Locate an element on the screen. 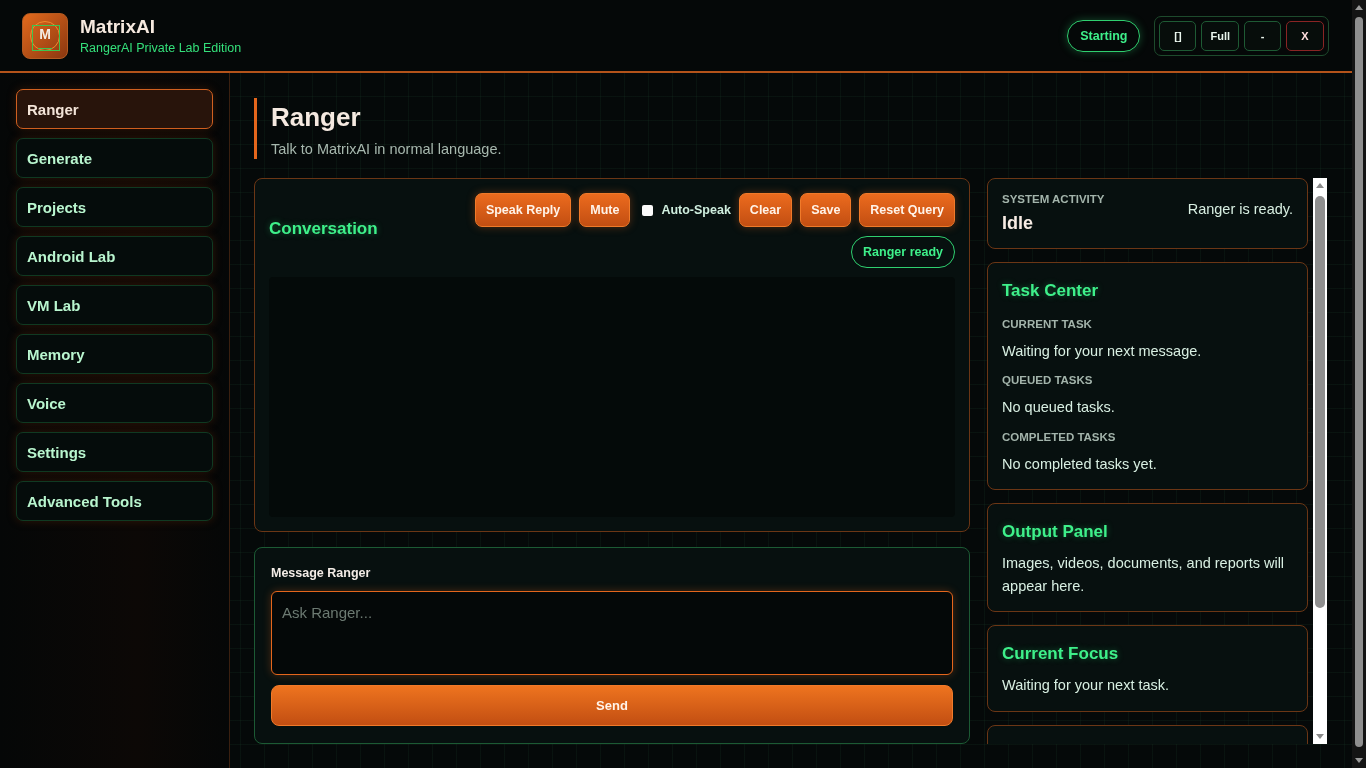 The width and height of the screenshot is (1366, 768). toolbar-button: Save is located at coordinates (826, 210).